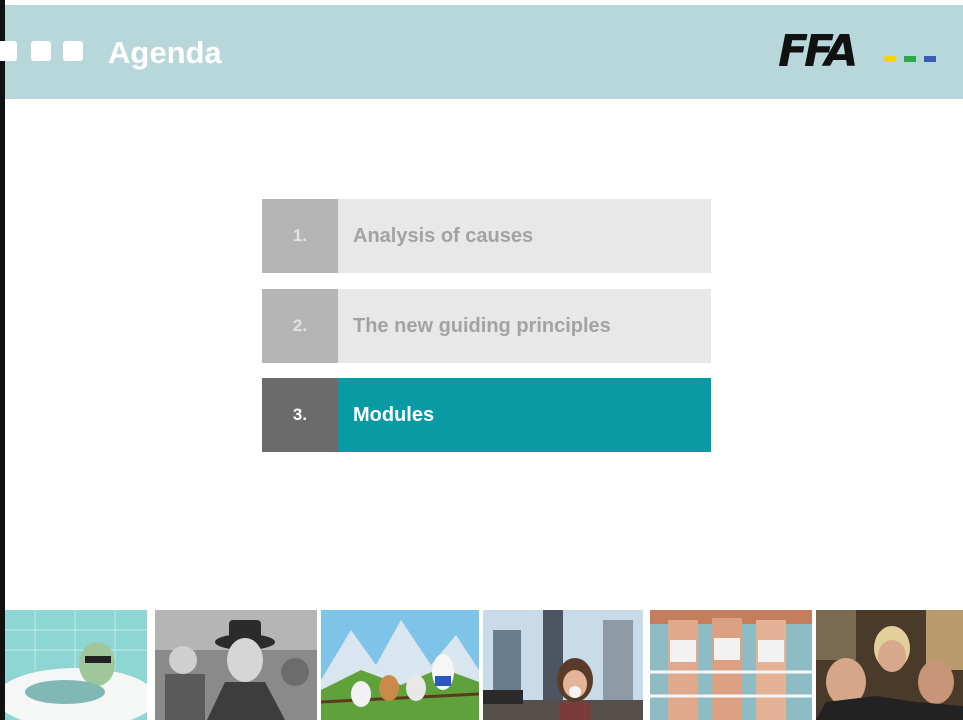 This screenshot has width=963, height=720. I want to click on photo-bathtub-man, so click(76, 665).